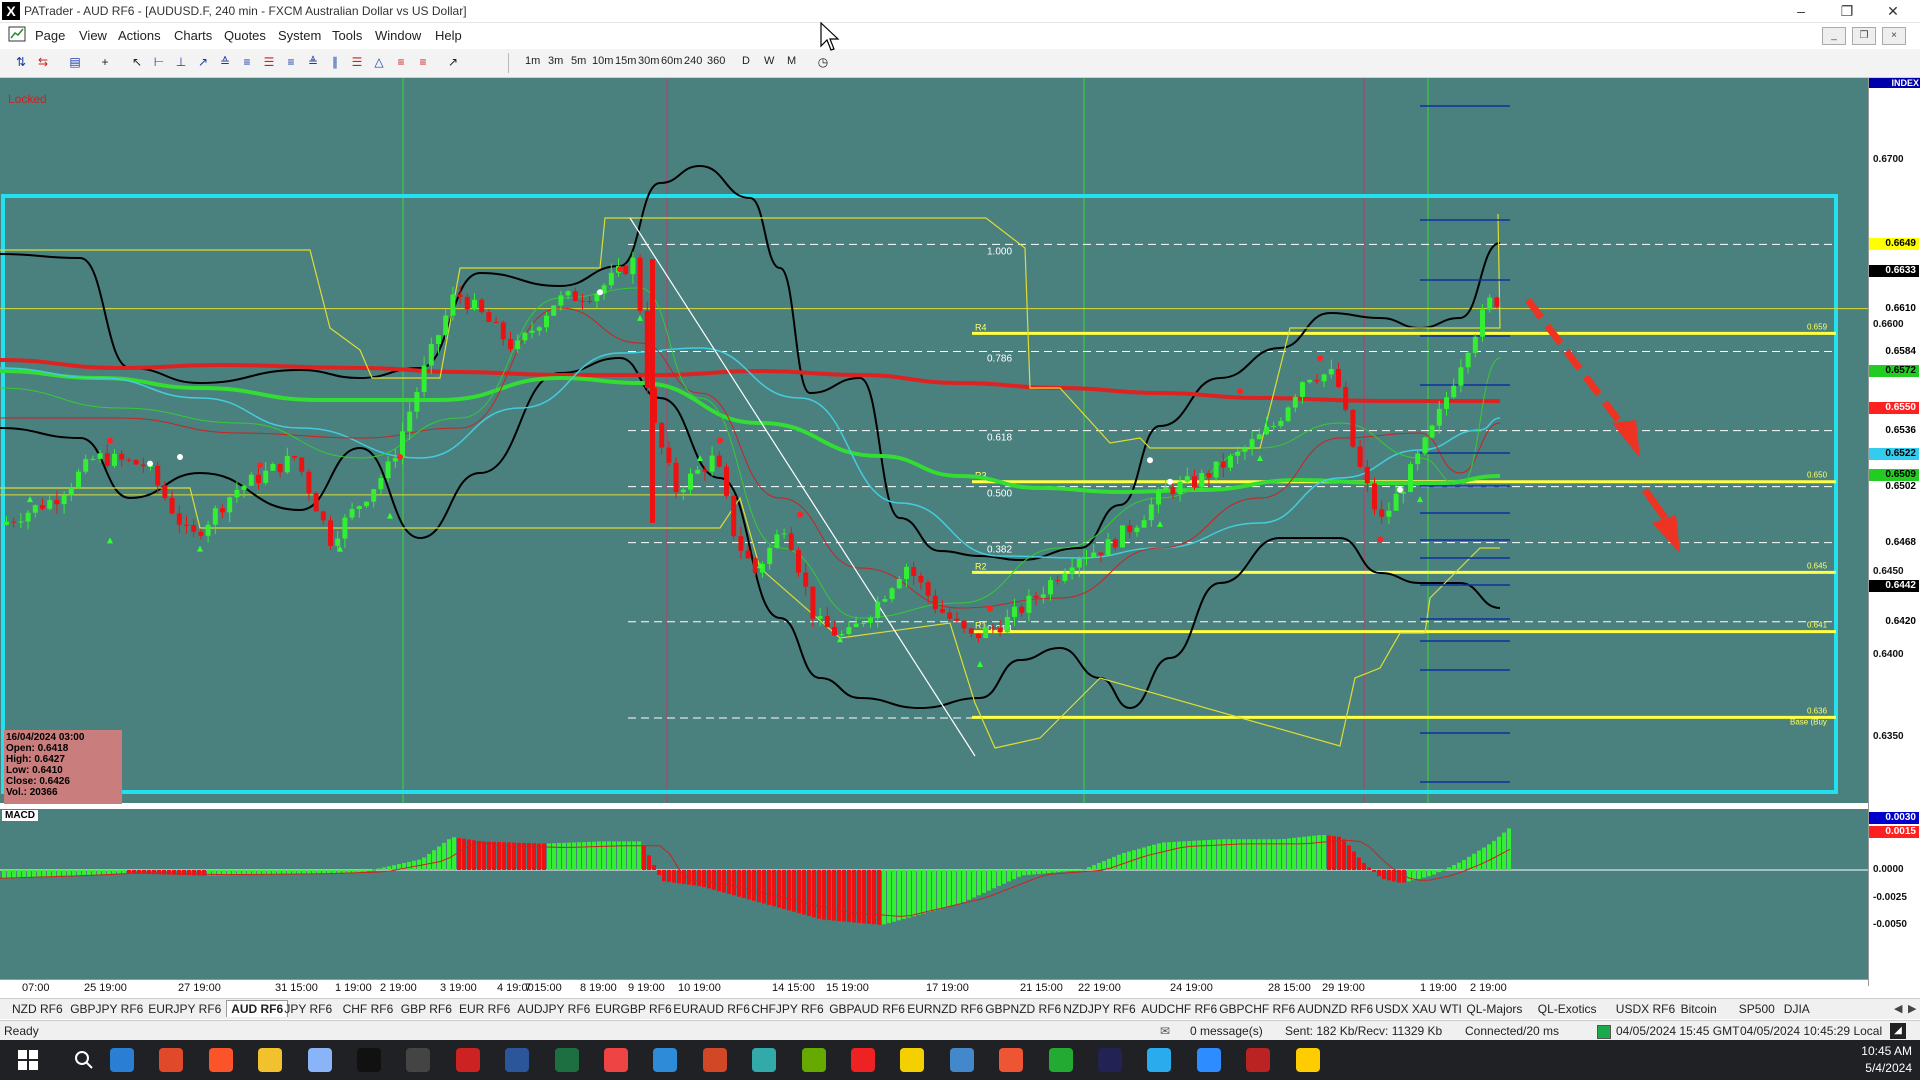  Describe the element at coordinates (418, 1060) in the screenshot. I see `calculator-icon` at that location.